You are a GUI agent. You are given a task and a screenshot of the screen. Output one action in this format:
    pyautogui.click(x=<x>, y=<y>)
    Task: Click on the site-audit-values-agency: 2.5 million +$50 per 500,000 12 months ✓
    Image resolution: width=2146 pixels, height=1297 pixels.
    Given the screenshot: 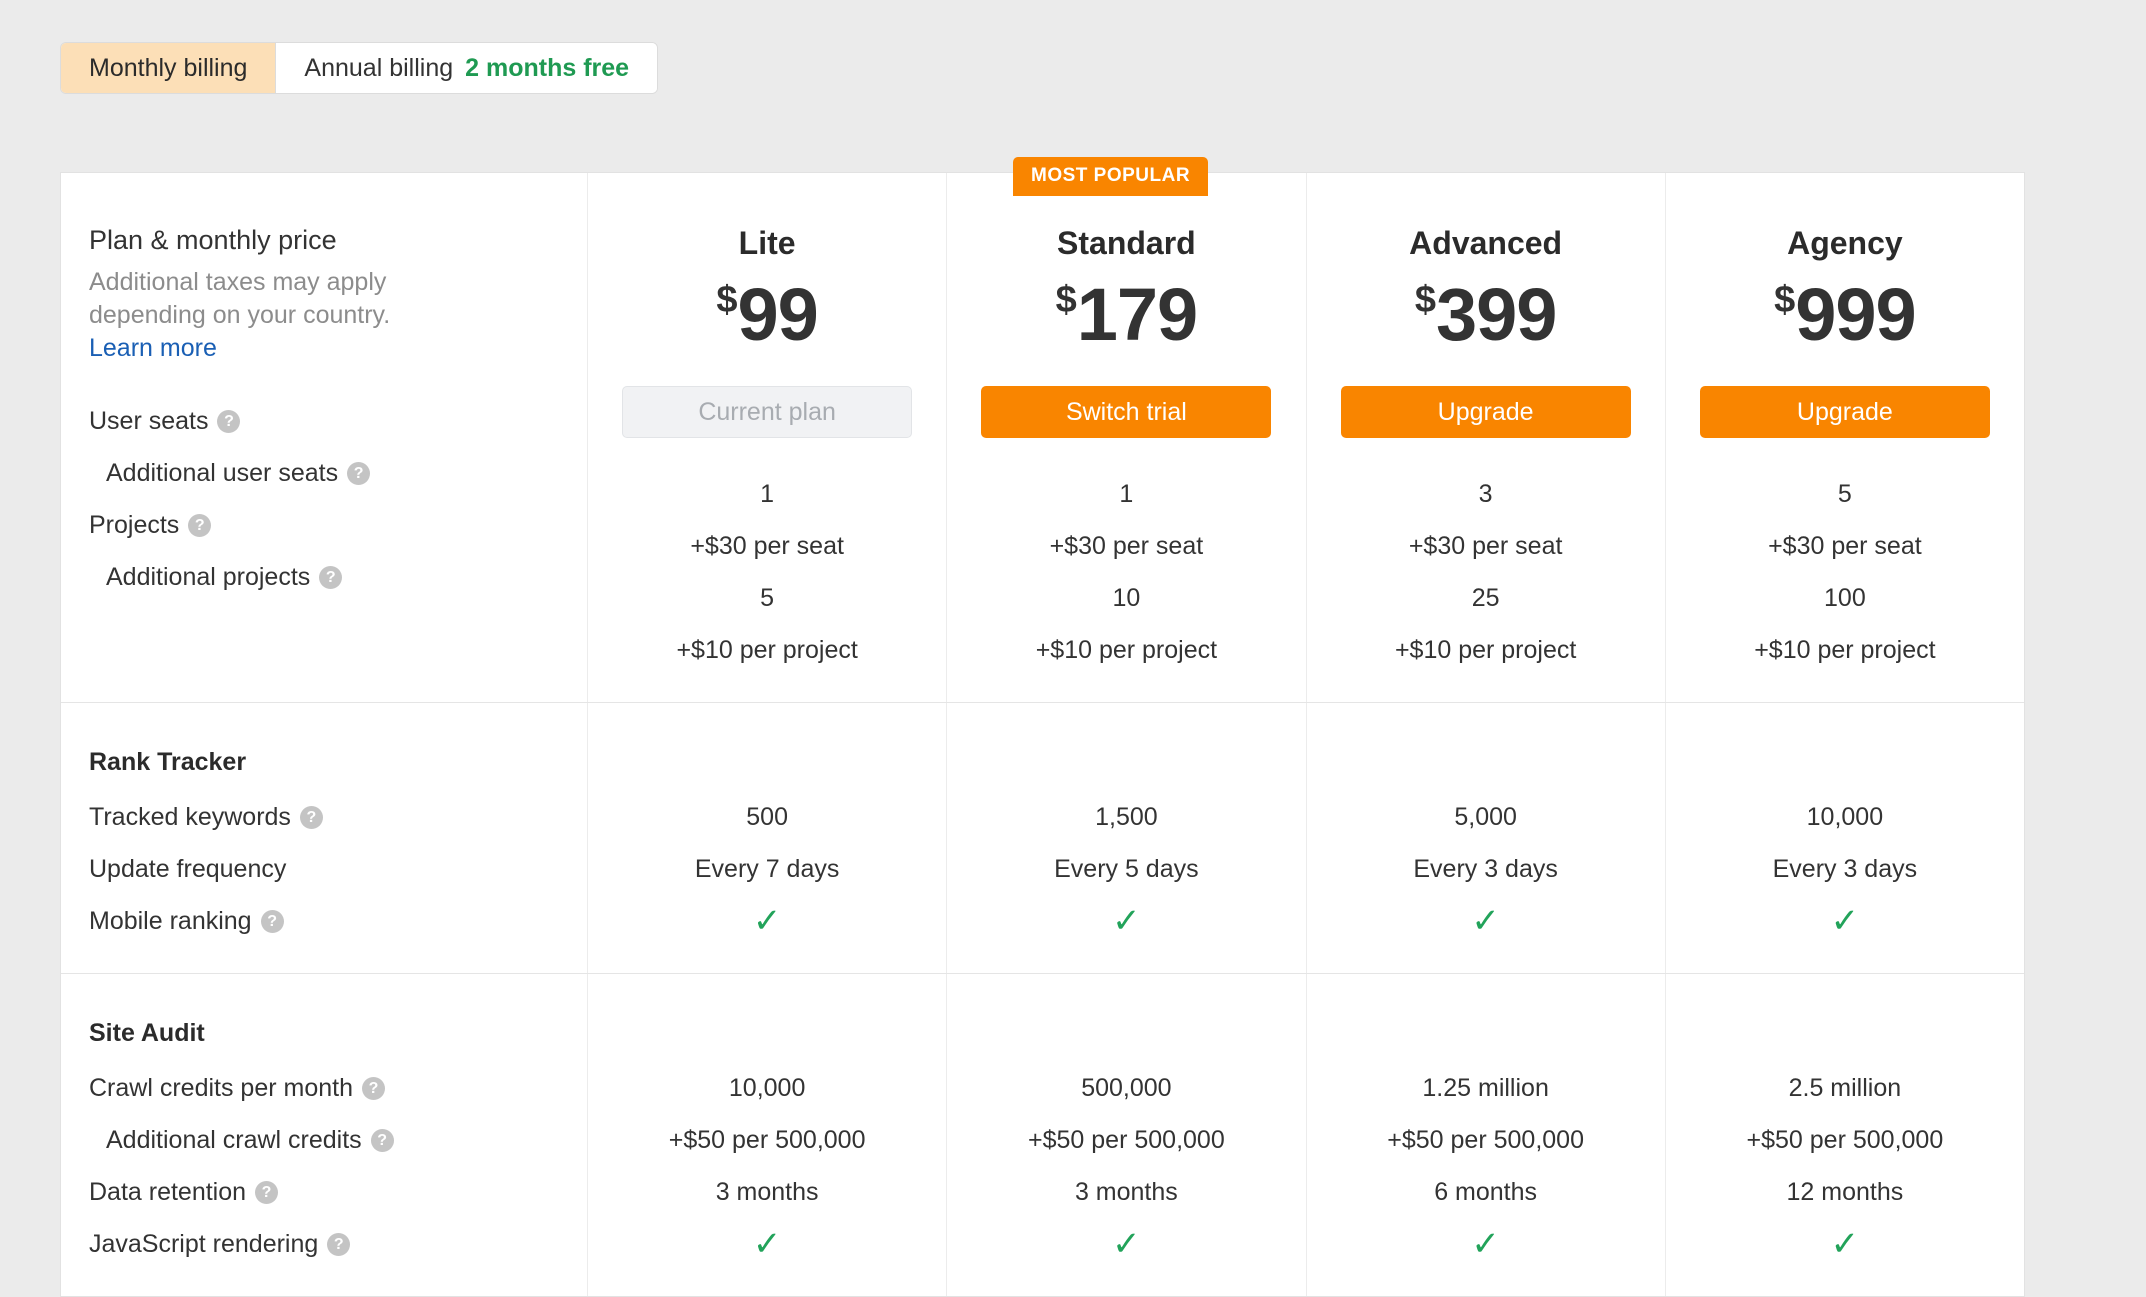 What is the action you would take?
    pyautogui.click(x=1845, y=1135)
    